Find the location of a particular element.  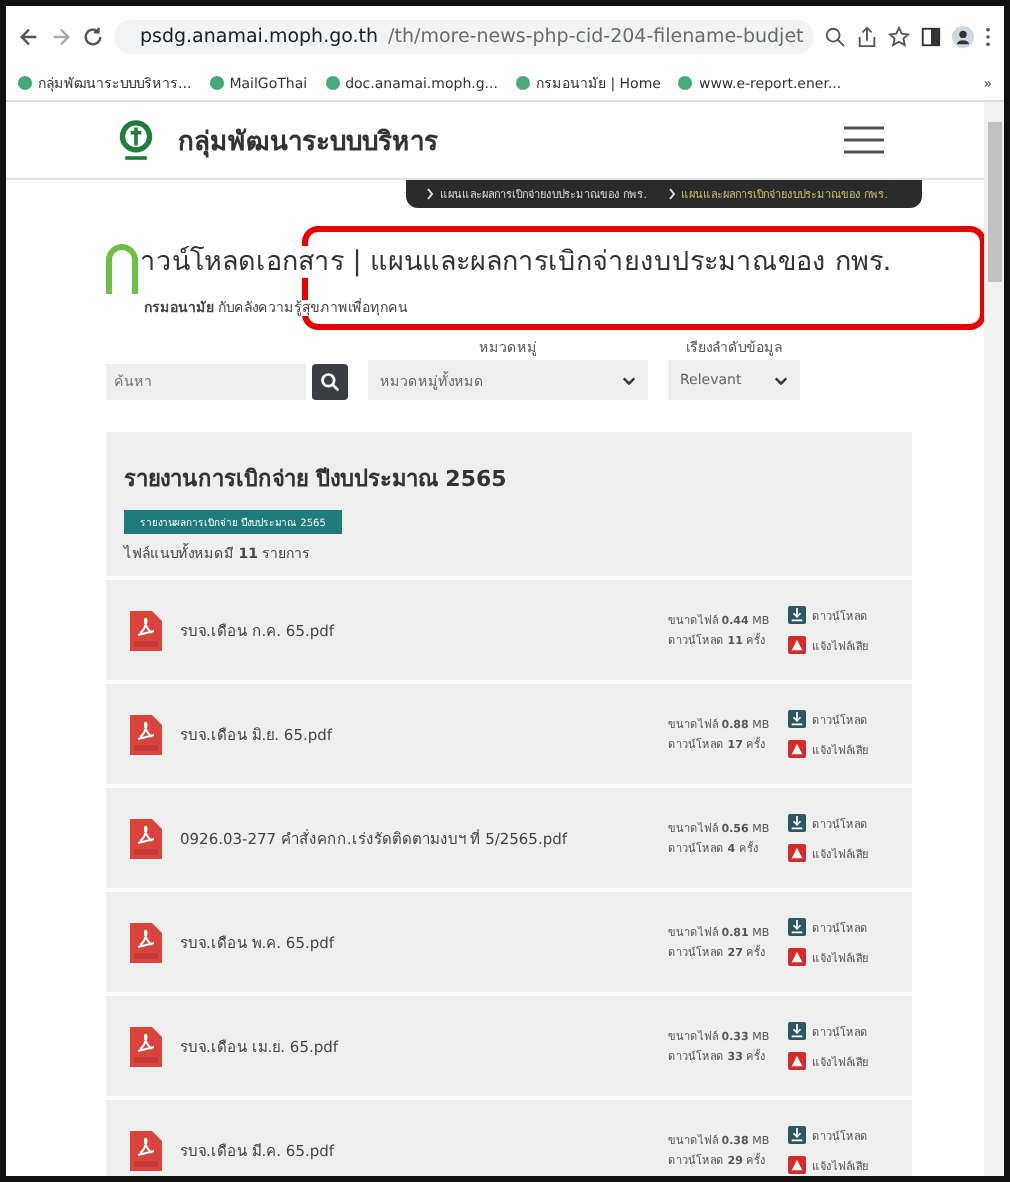

back-icon is located at coordinates (29, 36).